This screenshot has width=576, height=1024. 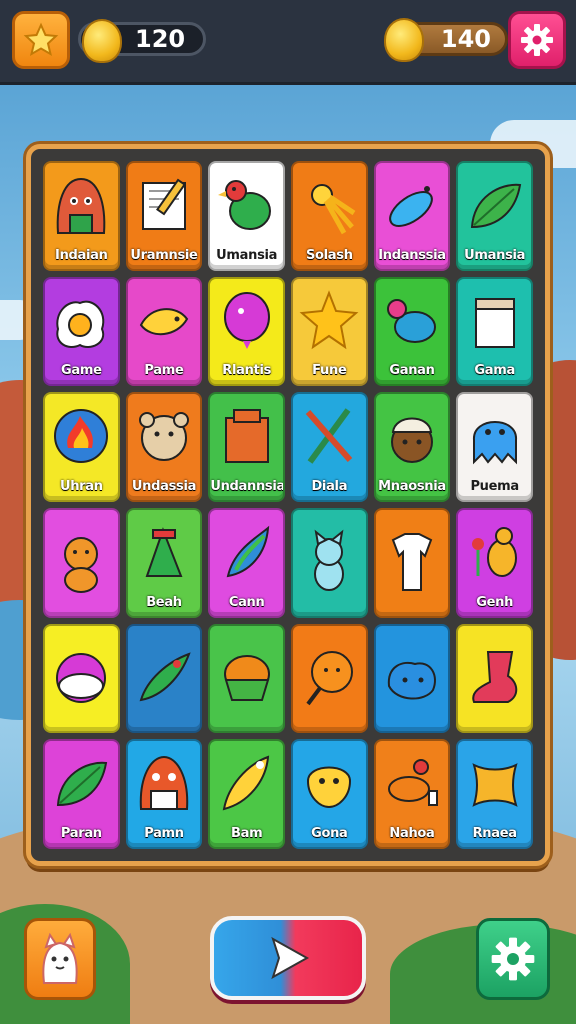 I want to click on board-tile: Paran, so click(x=81, y=794).